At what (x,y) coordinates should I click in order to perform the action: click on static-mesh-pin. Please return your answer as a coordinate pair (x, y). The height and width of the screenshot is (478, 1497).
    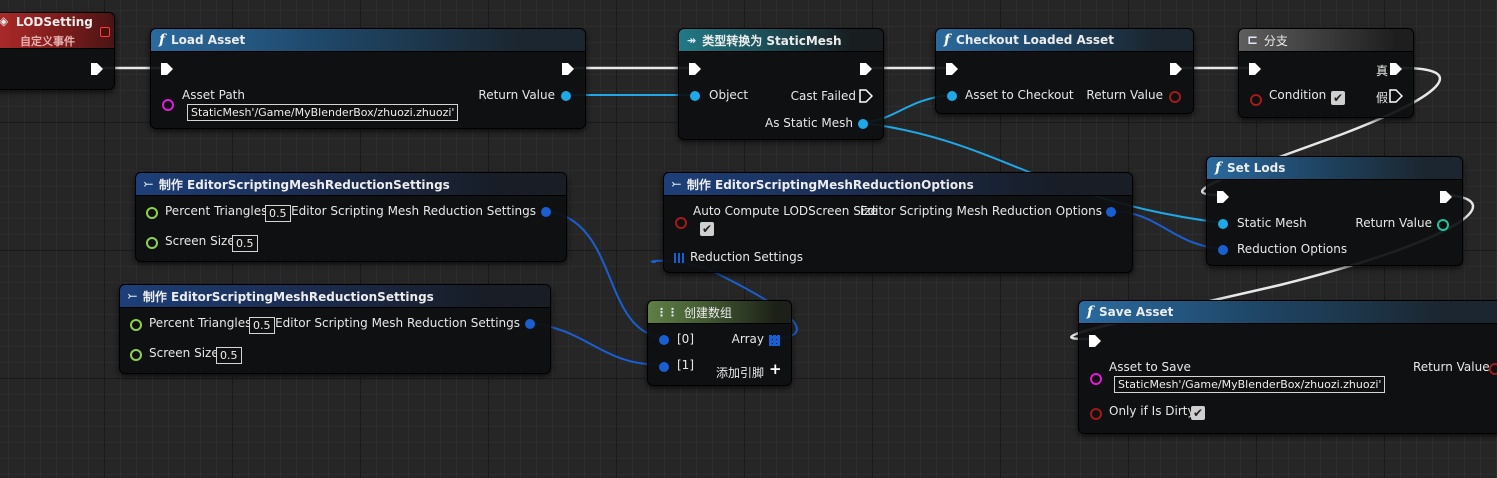
    Looking at the image, I should click on (1223, 224).